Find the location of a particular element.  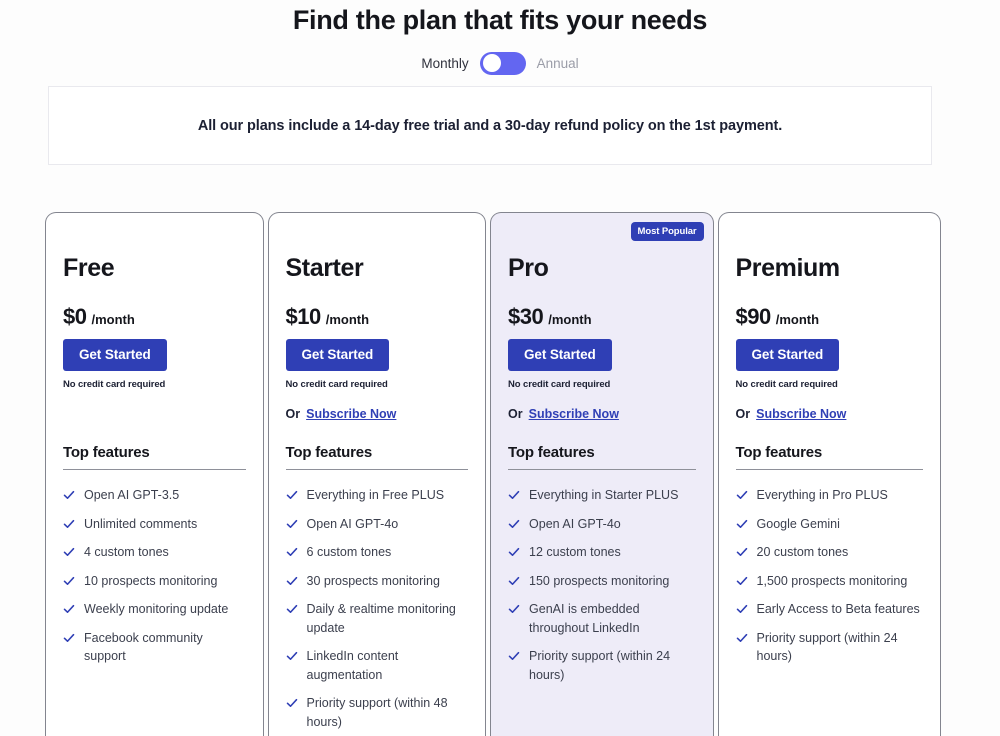

most-popular-badge: Most Popular is located at coordinates (667, 231).